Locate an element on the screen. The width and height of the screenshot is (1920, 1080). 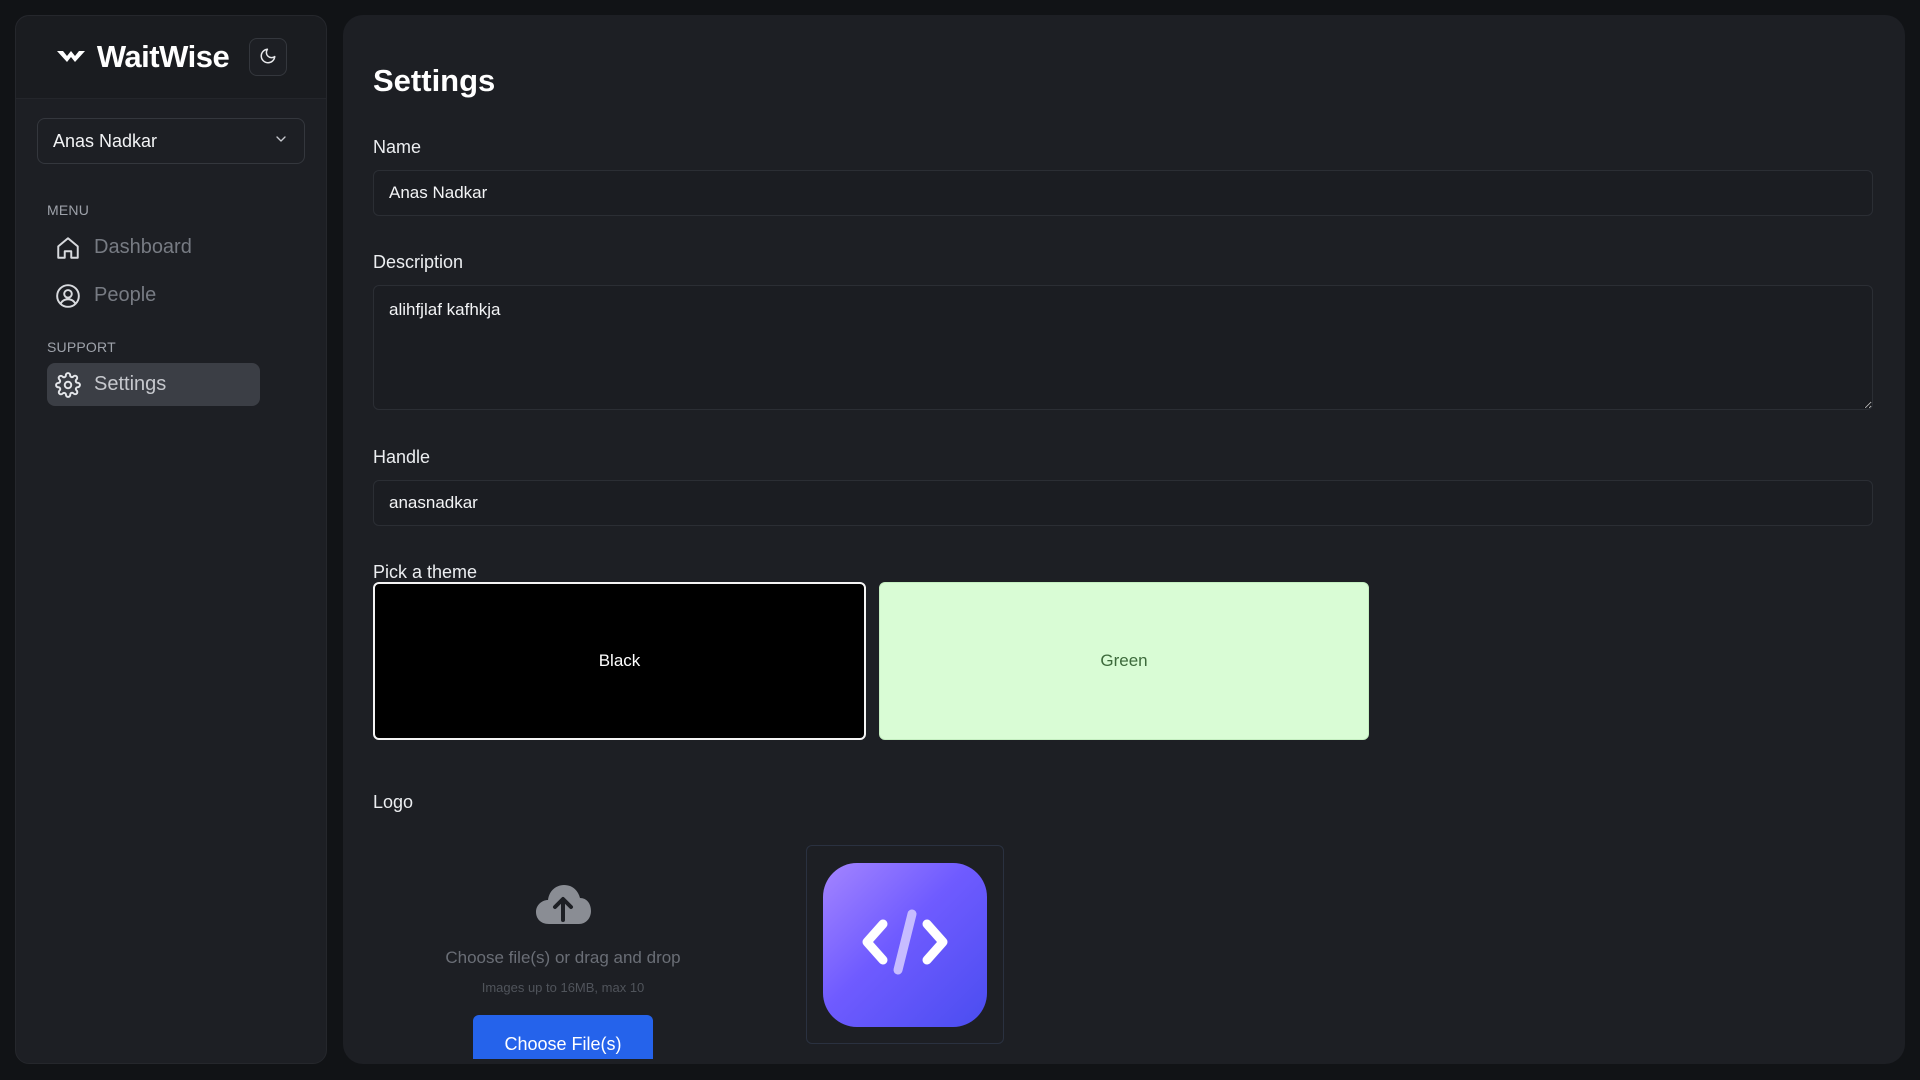
theme-option-label: Green is located at coordinates (1124, 660).